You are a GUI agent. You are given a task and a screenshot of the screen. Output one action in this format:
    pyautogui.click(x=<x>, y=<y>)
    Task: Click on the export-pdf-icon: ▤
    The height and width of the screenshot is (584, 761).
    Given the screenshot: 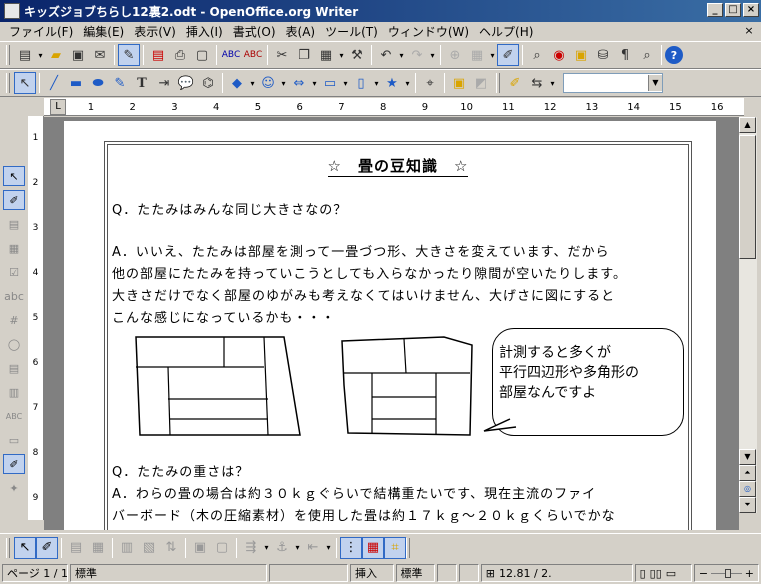 What is the action you would take?
    pyautogui.click(x=158, y=55)
    